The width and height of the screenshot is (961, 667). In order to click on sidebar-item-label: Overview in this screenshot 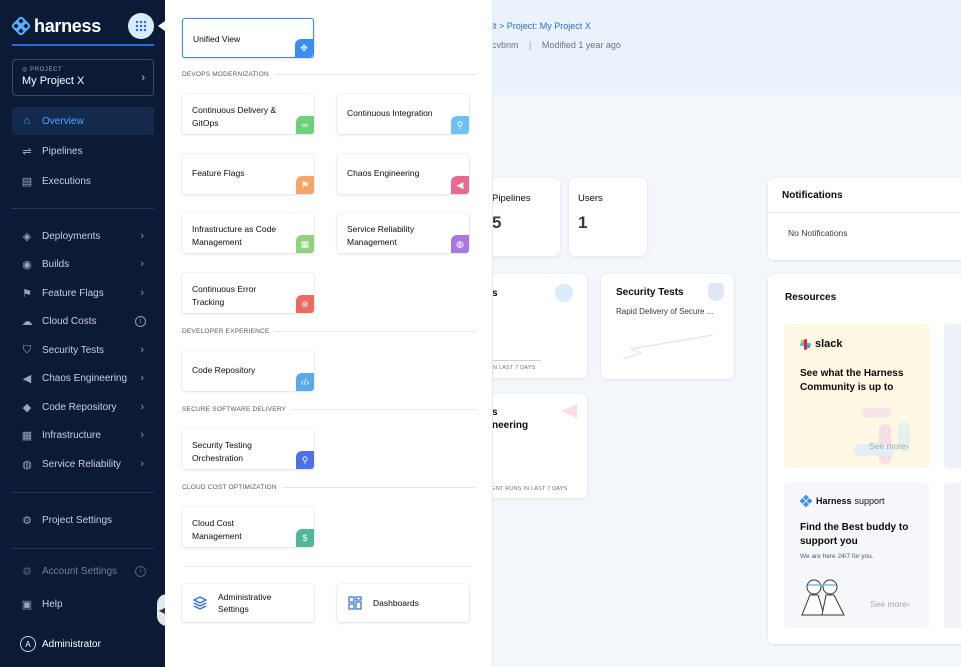, I will do `click(63, 121)`.